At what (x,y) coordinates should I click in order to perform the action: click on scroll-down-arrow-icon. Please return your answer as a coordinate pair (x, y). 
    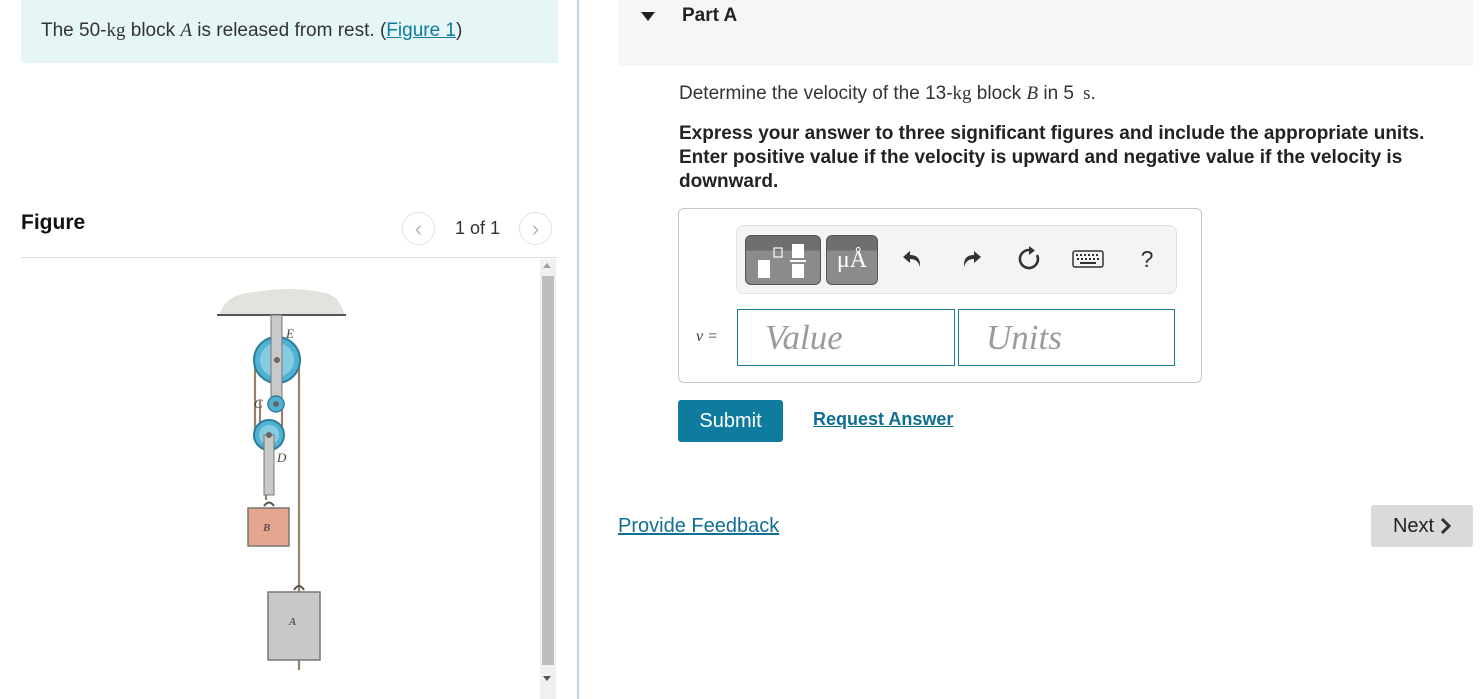
    Looking at the image, I should click on (547, 678).